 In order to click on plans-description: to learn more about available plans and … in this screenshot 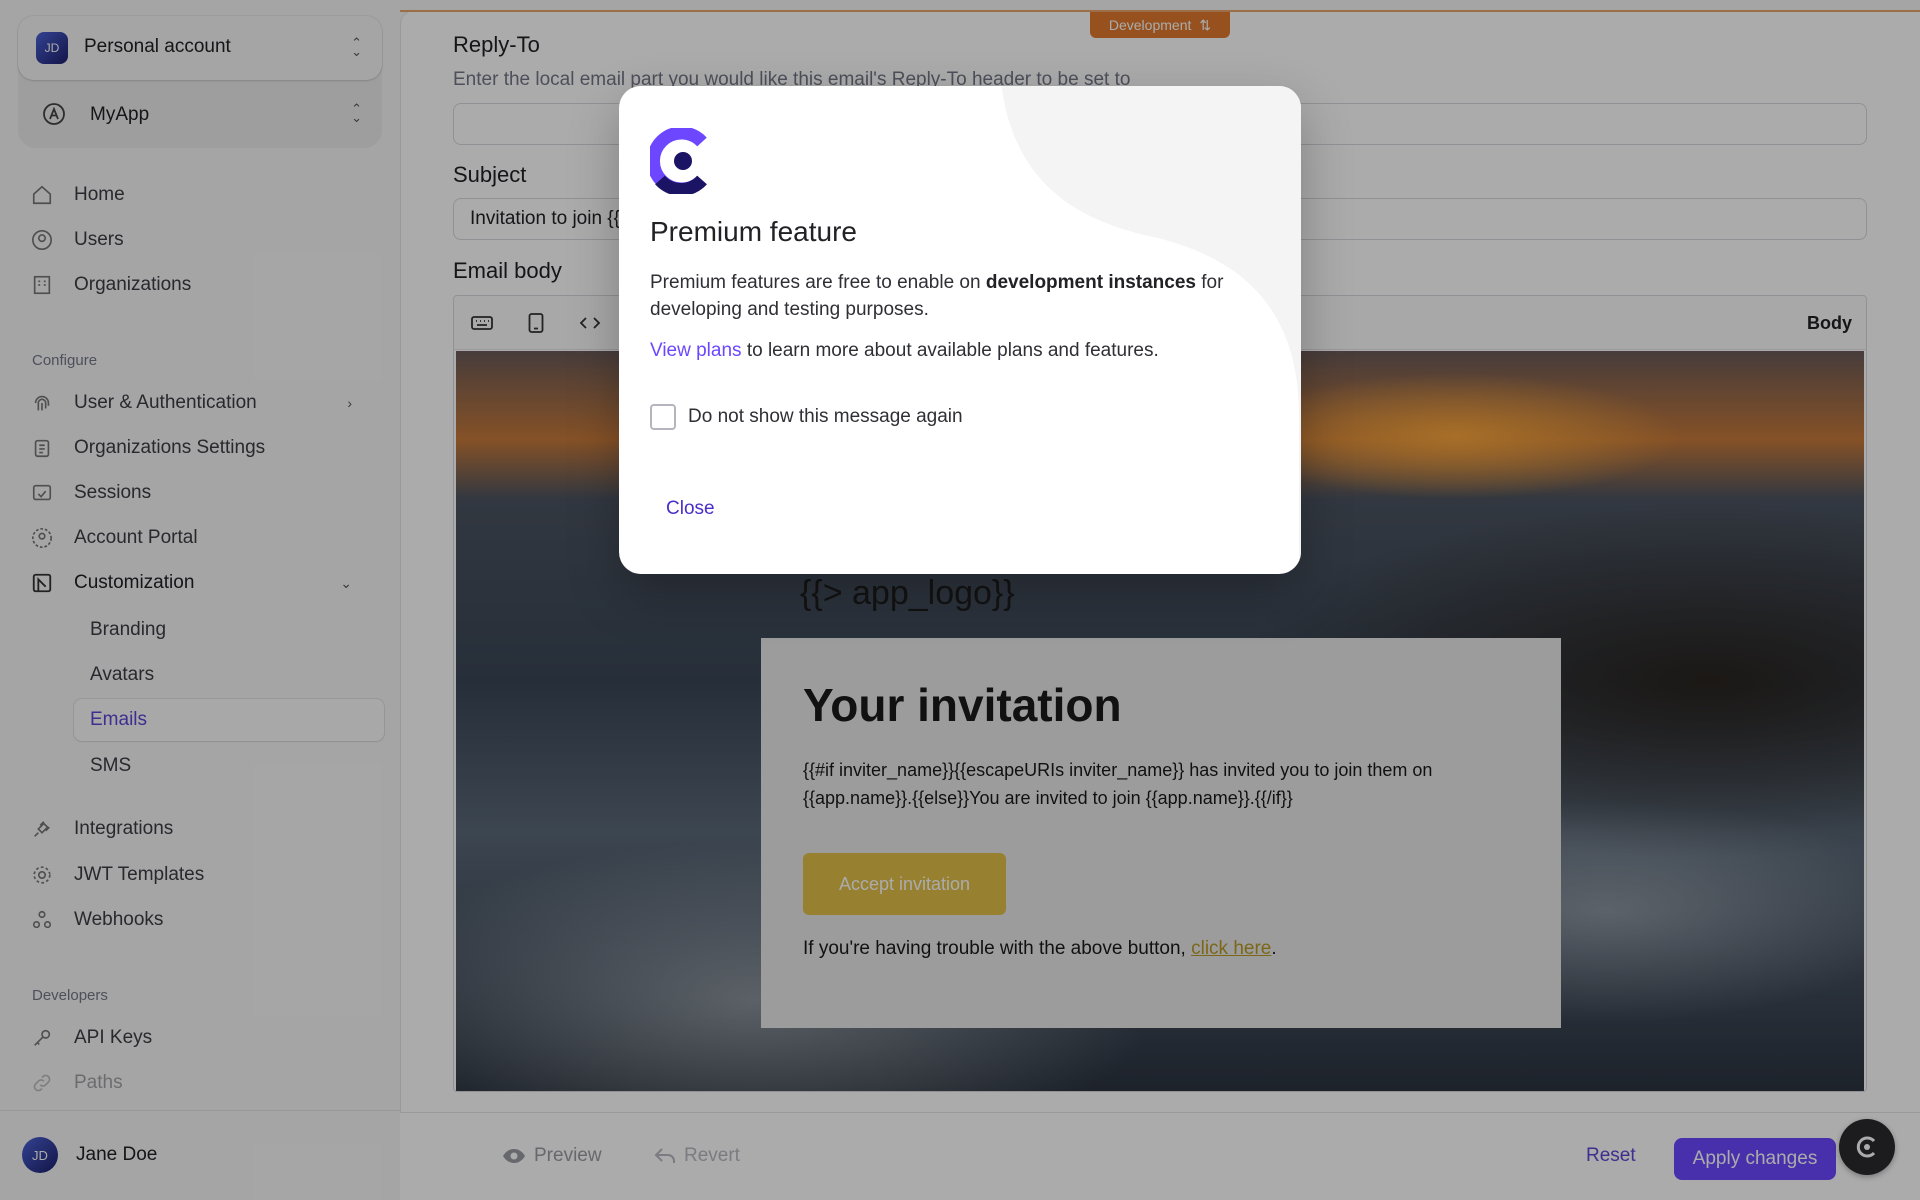, I will do `click(950, 350)`.